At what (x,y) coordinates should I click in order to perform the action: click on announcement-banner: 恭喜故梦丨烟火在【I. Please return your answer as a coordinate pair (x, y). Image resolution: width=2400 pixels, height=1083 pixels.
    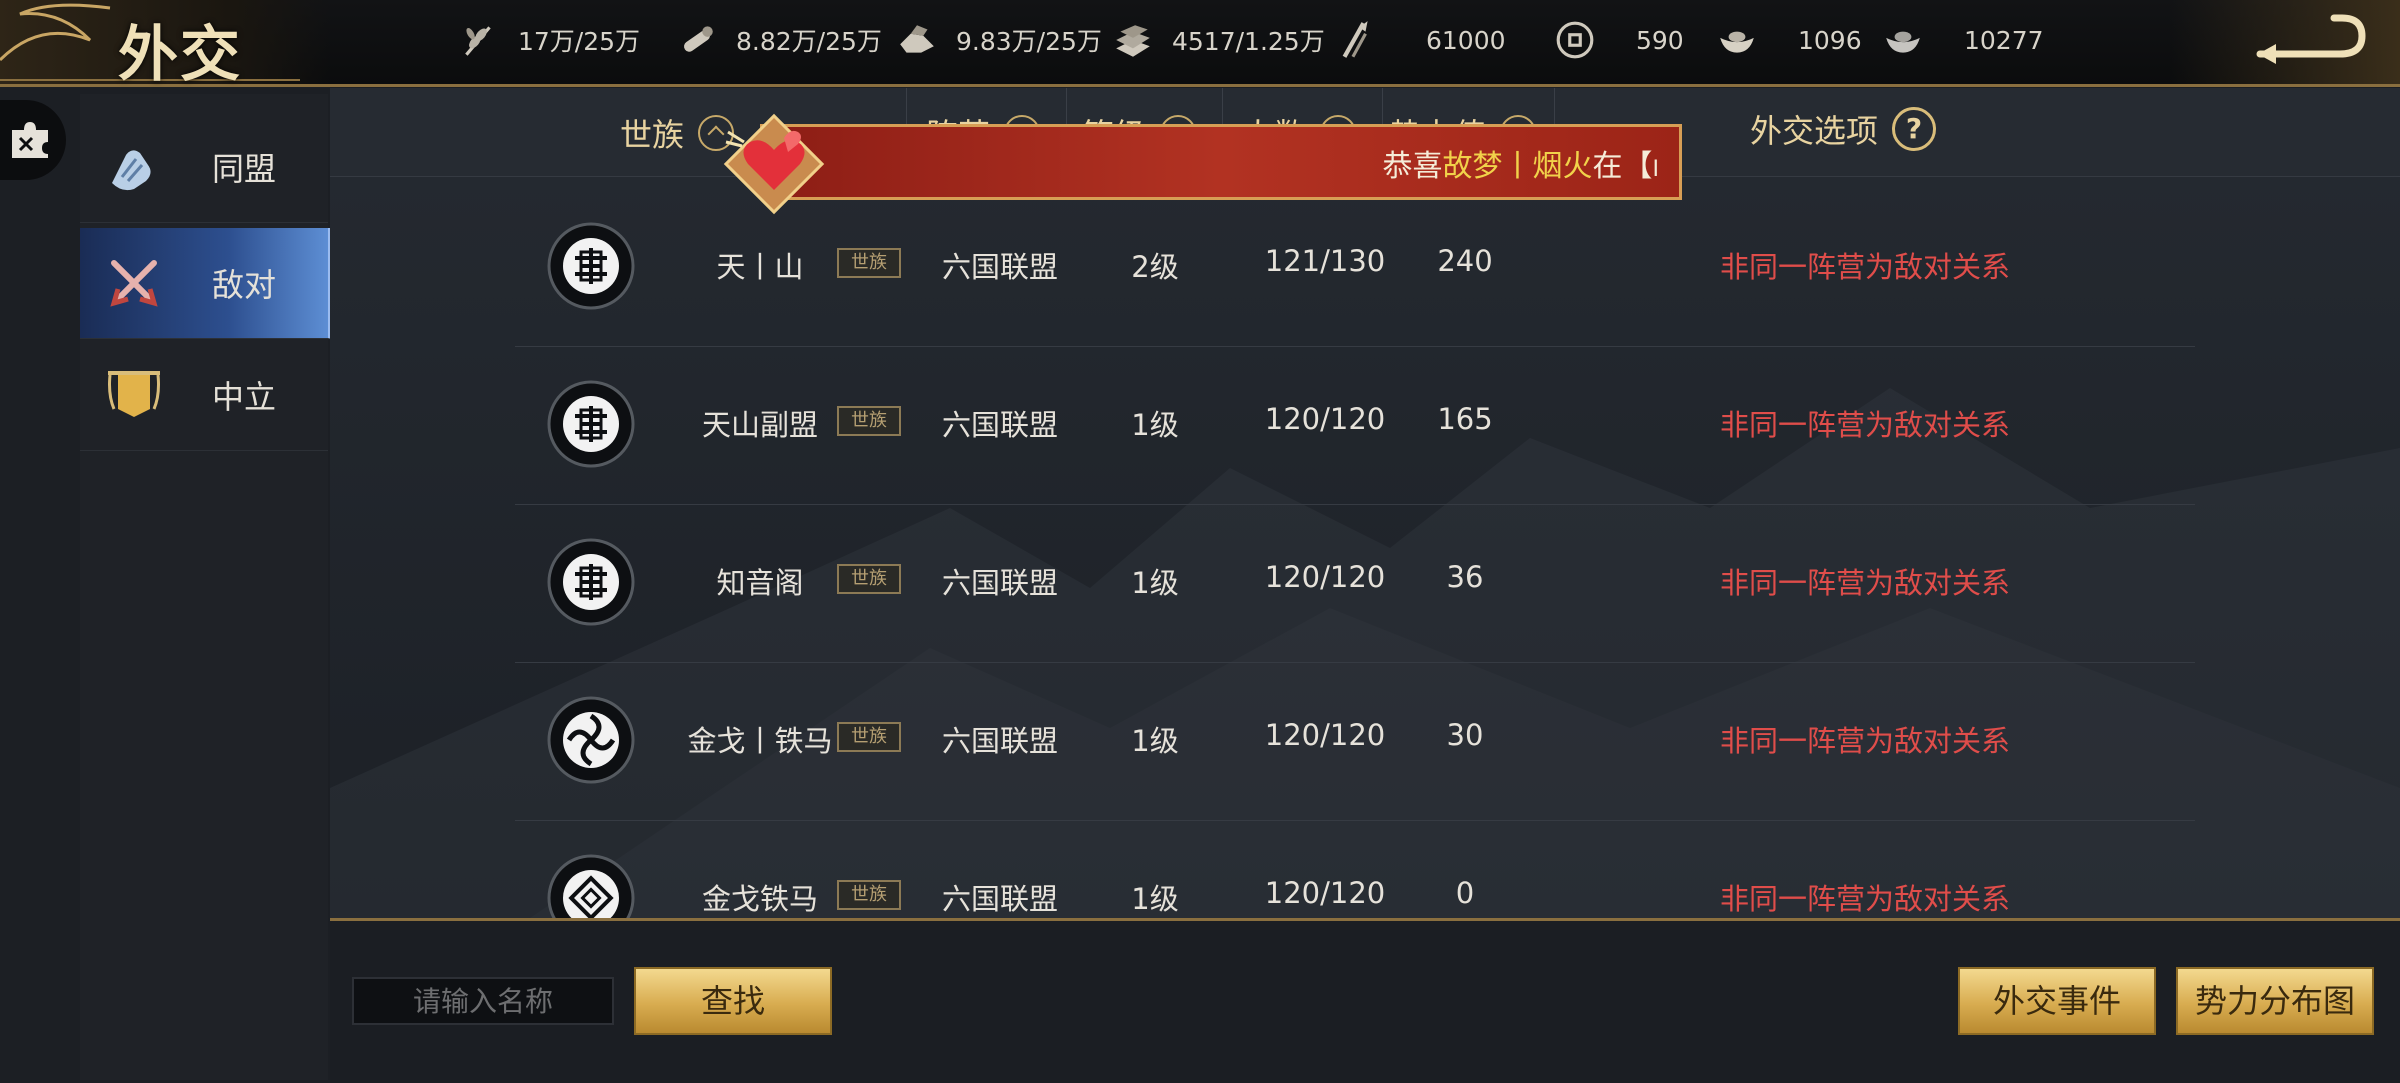
    Looking at the image, I should click on (1221, 162).